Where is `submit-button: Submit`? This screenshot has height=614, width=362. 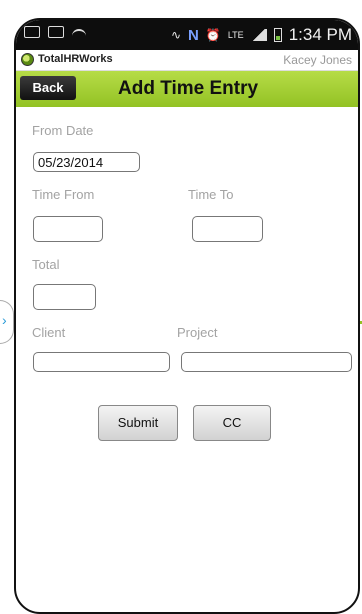 submit-button: Submit is located at coordinates (138, 423).